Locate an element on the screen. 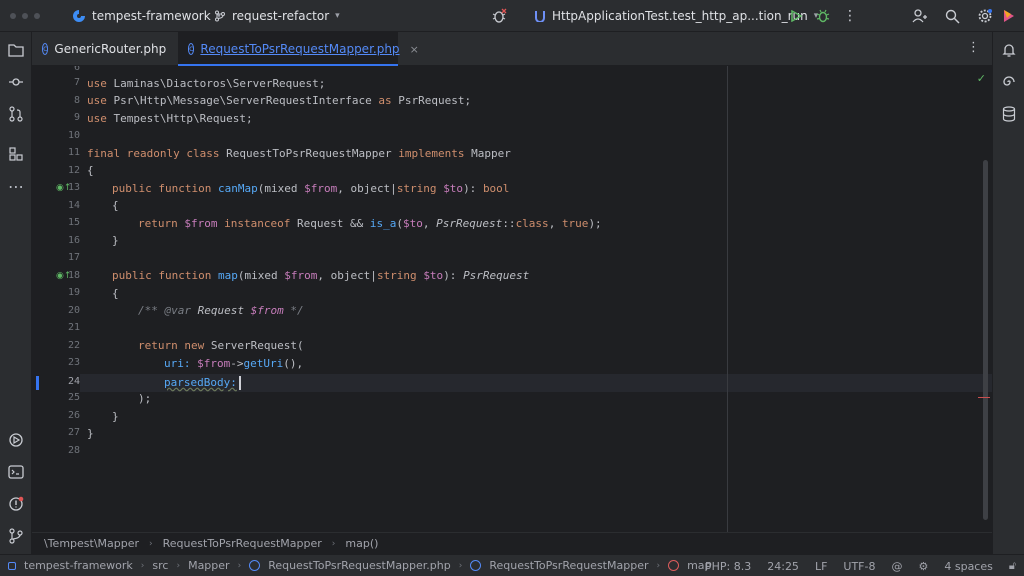  services-icon is located at coordinates (16, 440).